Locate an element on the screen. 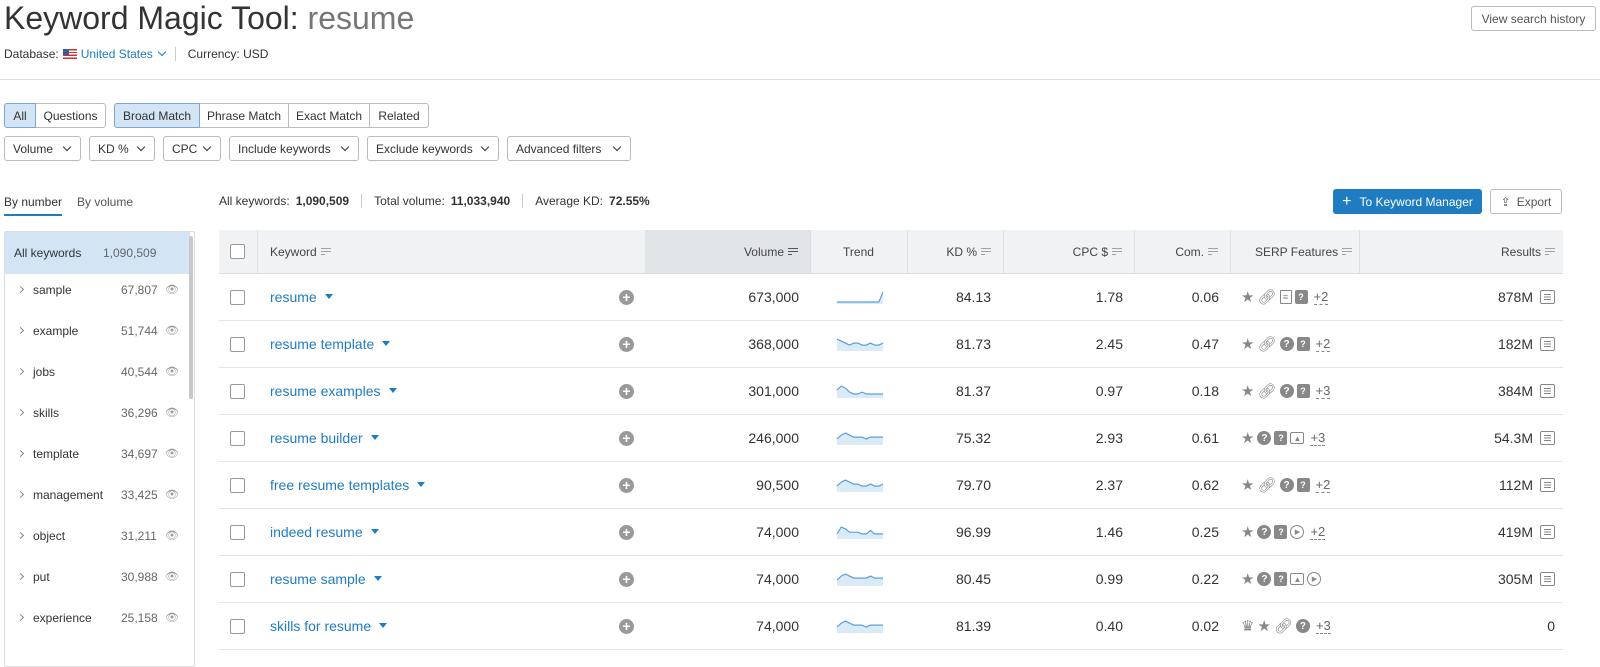  exclude-keywords-filter: Exclude keywords is located at coordinates (433, 148).